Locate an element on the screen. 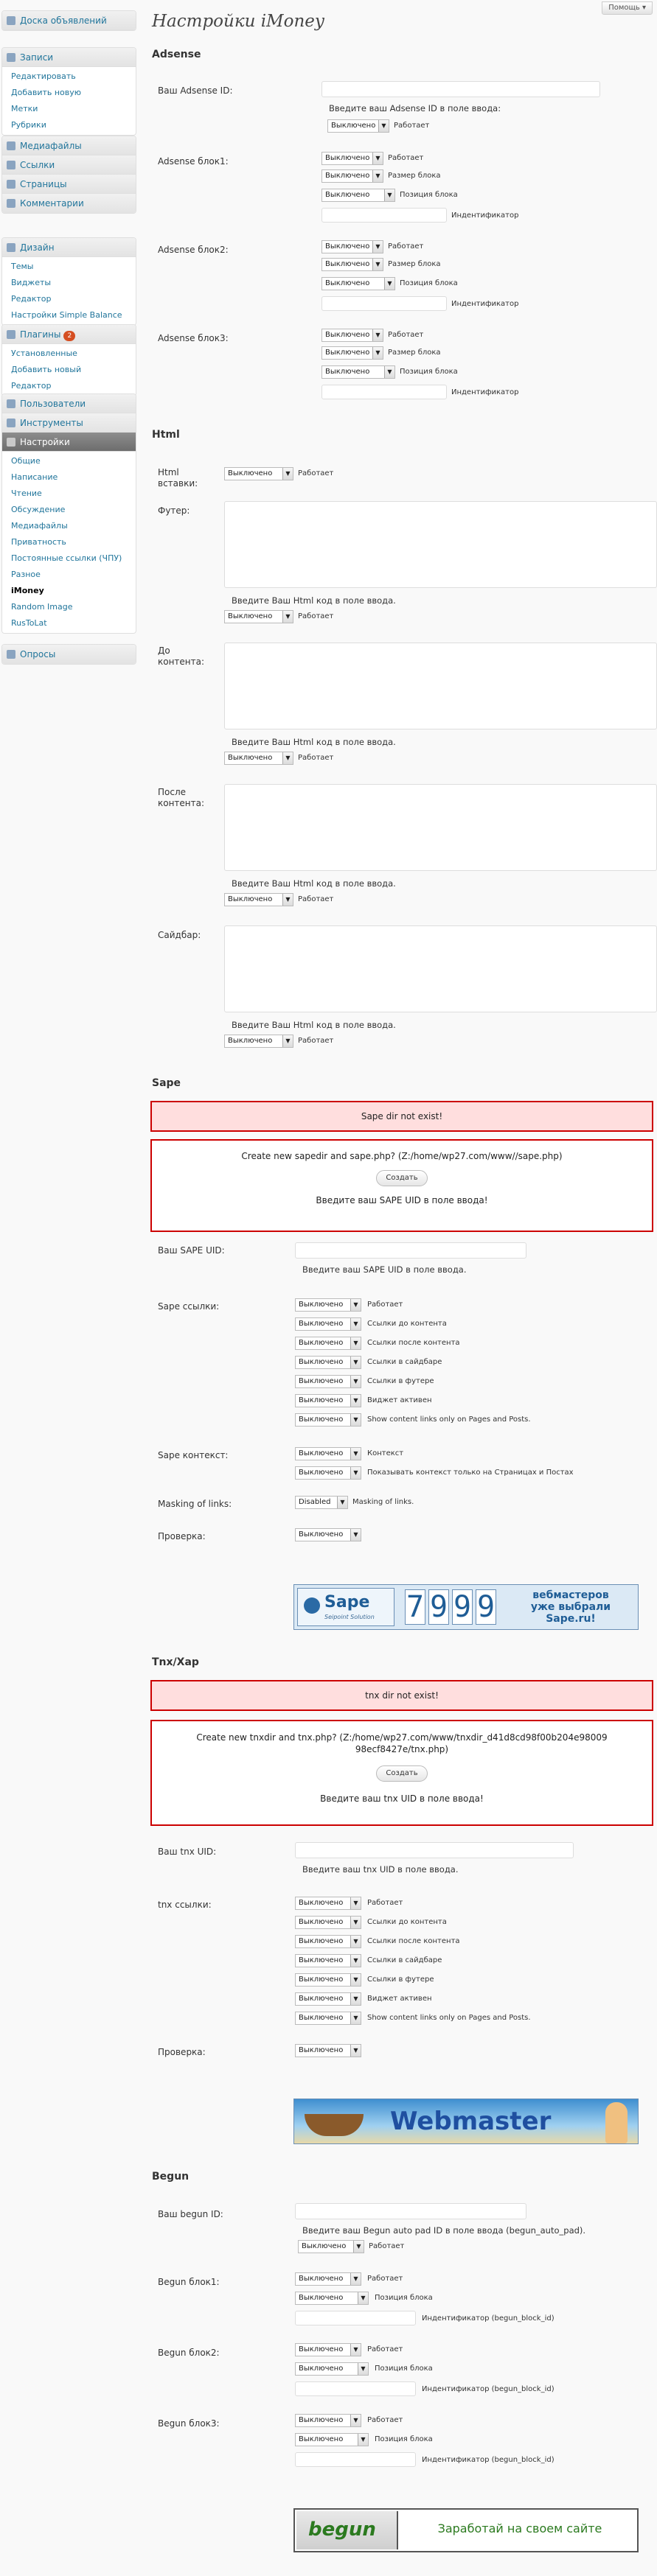 Image resolution: width=657 pixels, height=2576 pixels. adsense-enabled-select: Выключено ▼ is located at coordinates (358, 126).